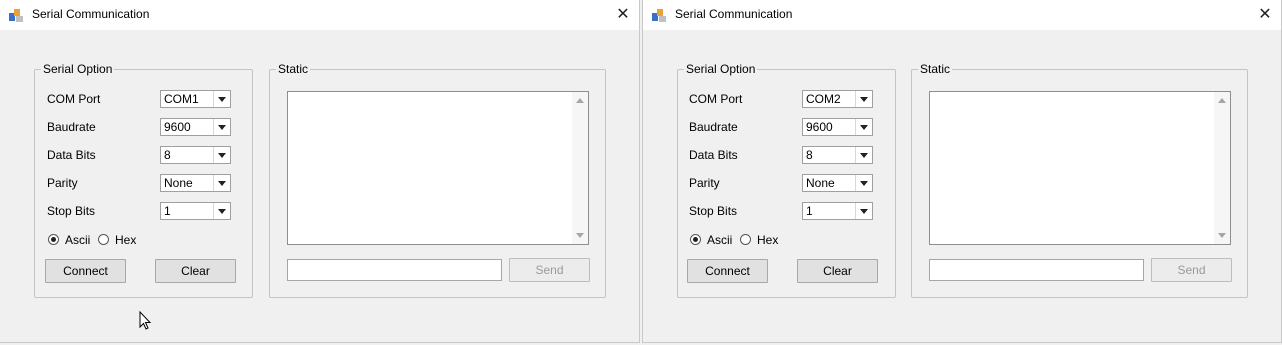 This screenshot has height=345, width=1282. Describe the element at coordinates (181, 99) in the screenshot. I see `com-port-value: COM1` at that location.